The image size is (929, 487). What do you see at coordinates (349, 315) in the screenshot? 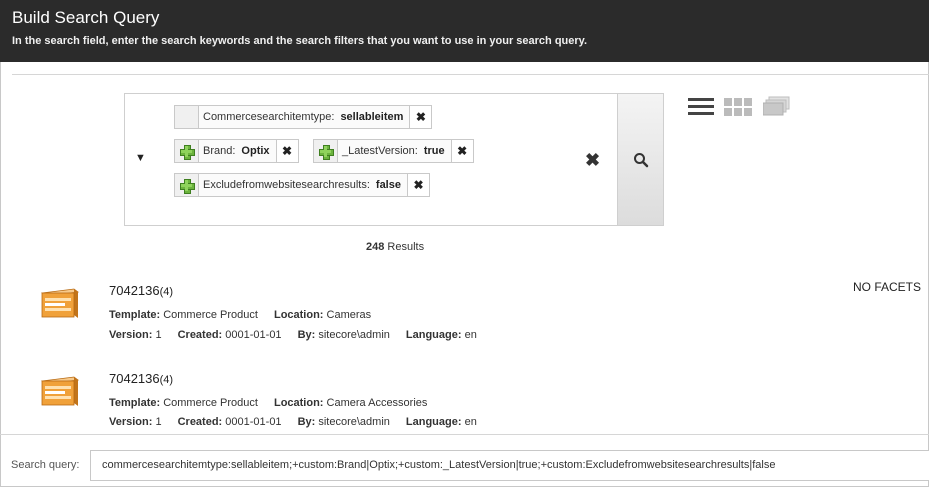
I see `location-value: Cameras` at bounding box center [349, 315].